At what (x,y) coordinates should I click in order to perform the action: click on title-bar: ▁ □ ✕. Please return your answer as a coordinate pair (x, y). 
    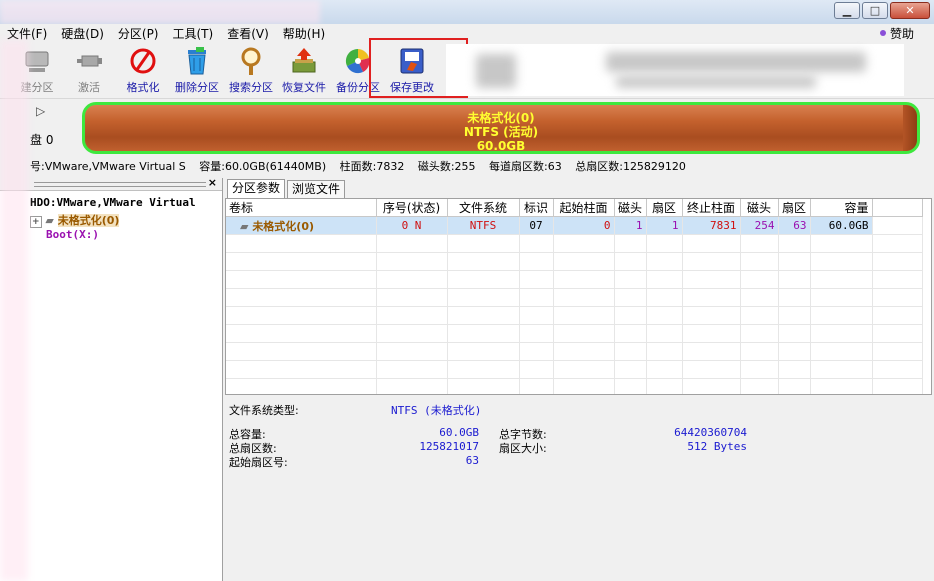
    Looking at the image, I should click on (467, 12).